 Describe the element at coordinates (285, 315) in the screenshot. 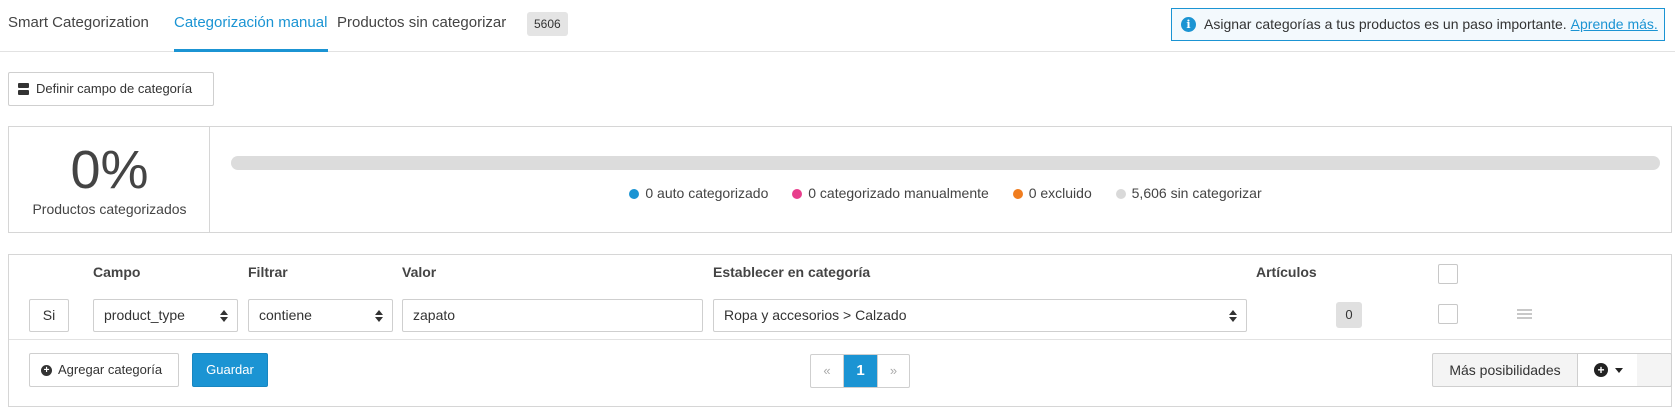

I see `filter-select-value: contiene` at that location.